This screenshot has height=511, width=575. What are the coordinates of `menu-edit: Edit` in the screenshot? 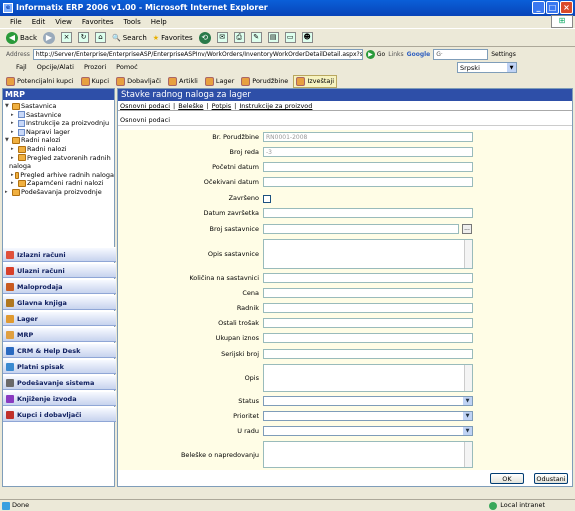 It's located at (39, 22).